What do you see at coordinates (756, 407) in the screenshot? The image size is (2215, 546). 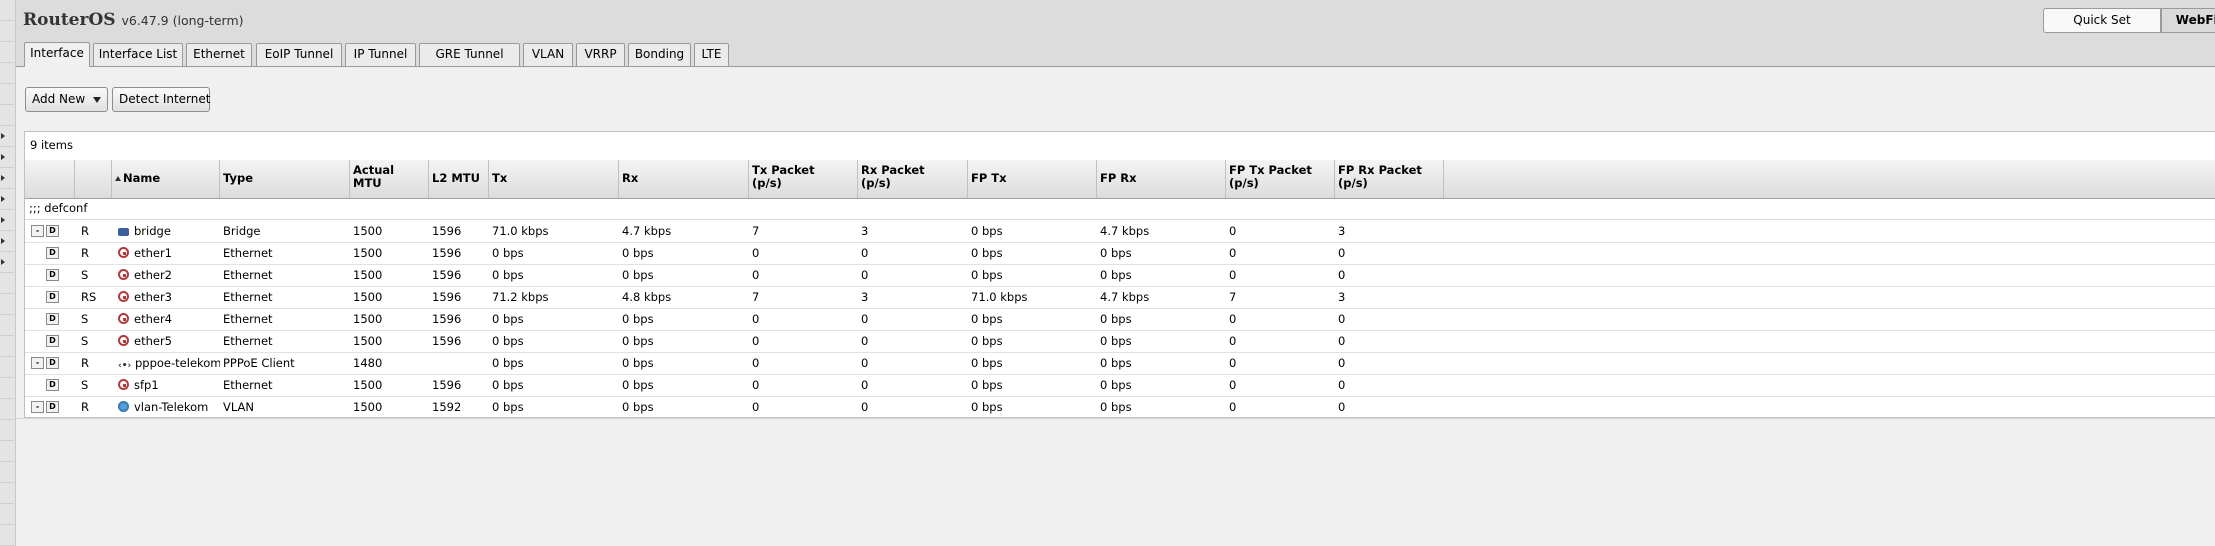 I see `txp-cell: 0` at bounding box center [756, 407].